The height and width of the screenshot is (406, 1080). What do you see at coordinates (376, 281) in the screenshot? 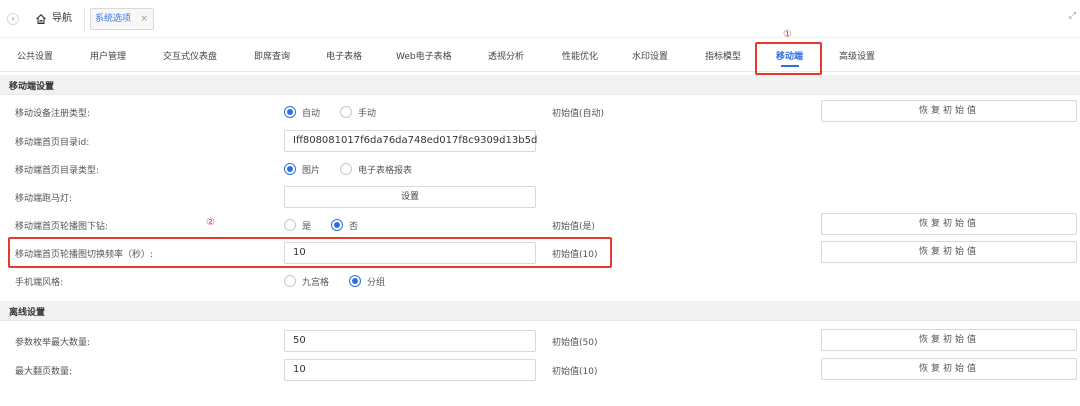
I see `radio-label: 分组` at bounding box center [376, 281].